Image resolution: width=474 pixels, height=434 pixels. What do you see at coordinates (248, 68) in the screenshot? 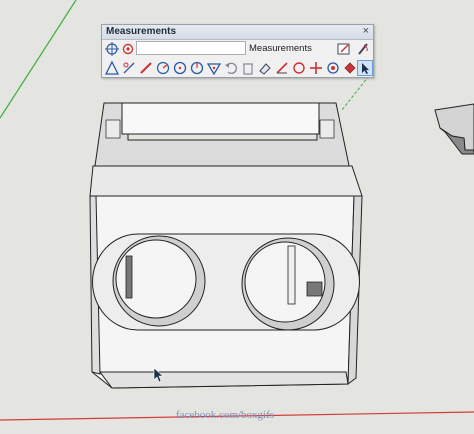
I see `delete-icon` at bounding box center [248, 68].